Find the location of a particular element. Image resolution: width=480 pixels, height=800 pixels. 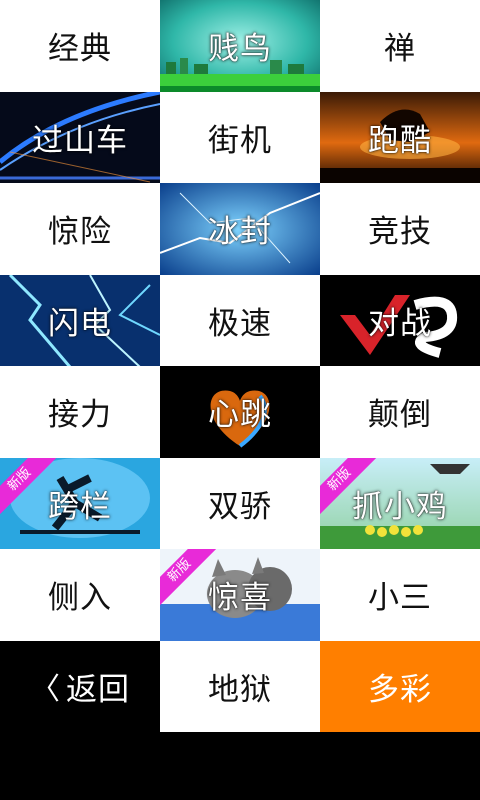

mode-label: 竞技 is located at coordinates (400, 232).